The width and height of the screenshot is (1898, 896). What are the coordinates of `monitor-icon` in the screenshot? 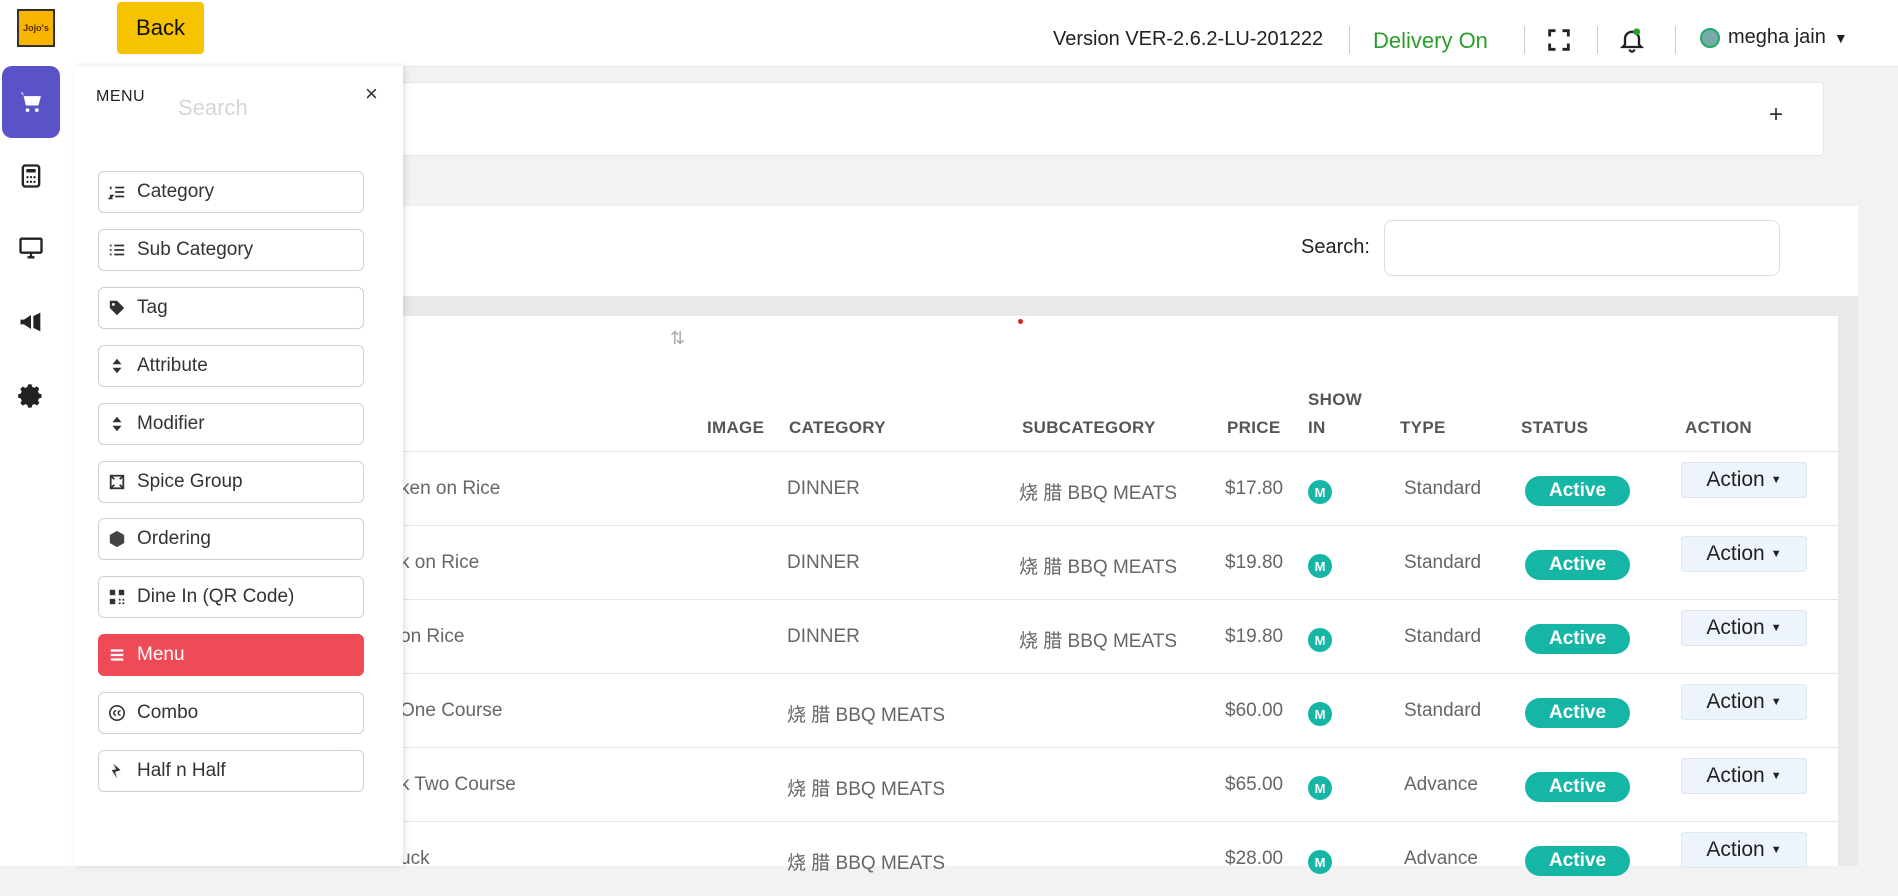 It's located at (31, 248).